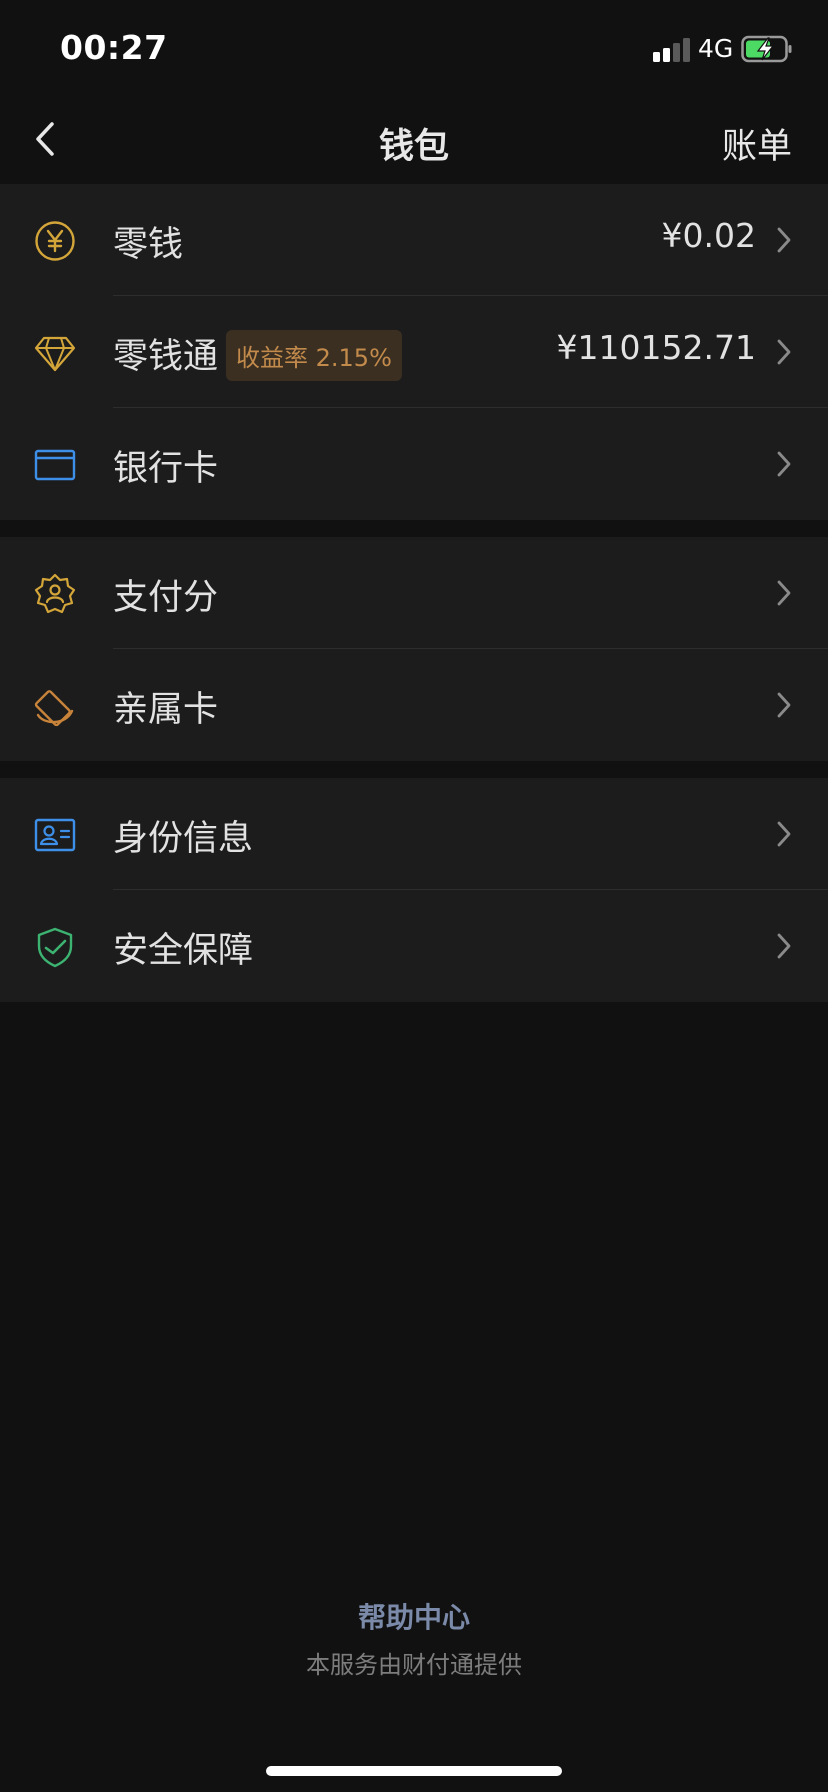 This screenshot has width=828, height=1792. I want to click on row-label: 银行卡, so click(166, 469).